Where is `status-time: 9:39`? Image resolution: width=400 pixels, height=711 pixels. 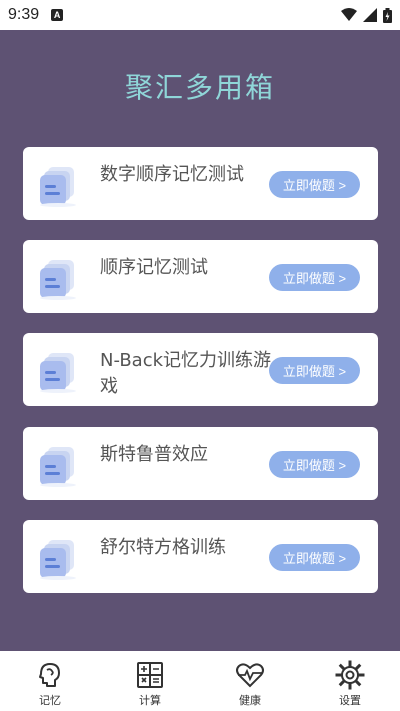
status-time: 9:39 is located at coordinates (24, 14).